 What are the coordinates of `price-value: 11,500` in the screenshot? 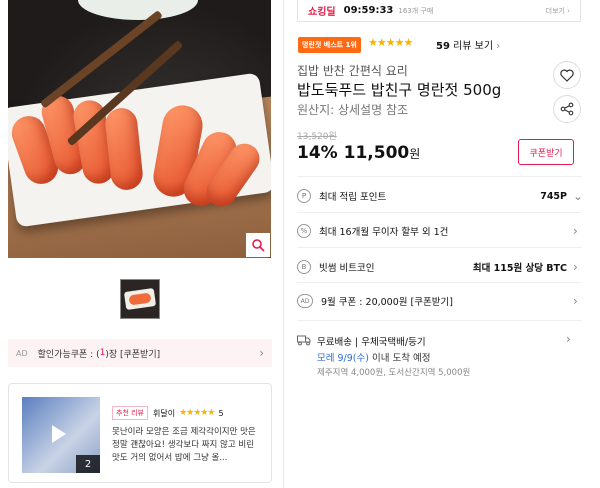 It's located at (376, 153).